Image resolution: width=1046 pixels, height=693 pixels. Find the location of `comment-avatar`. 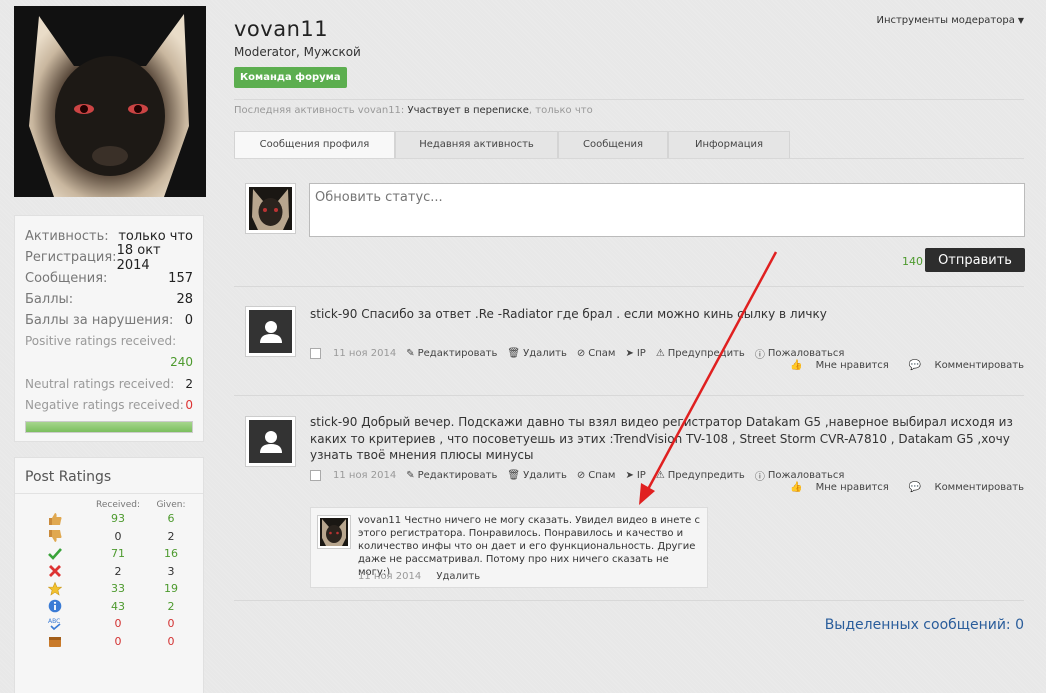

comment-avatar is located at coordinates (334, 532).